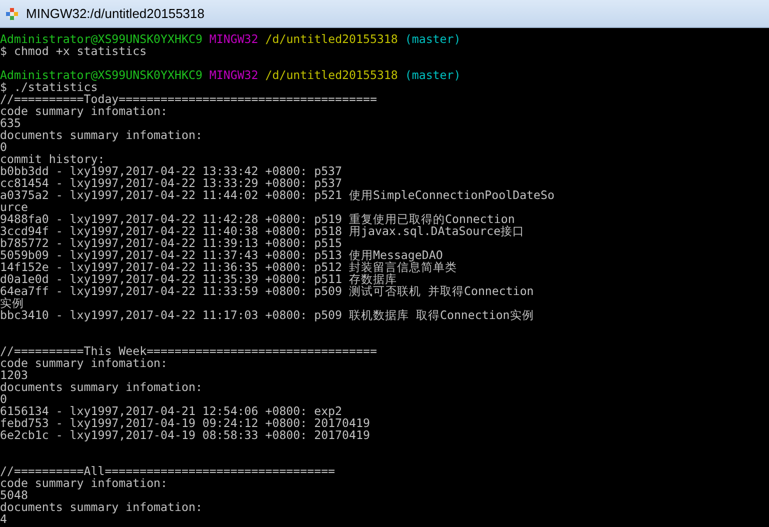  What do you see at coordinates (171, 171) in the screenshot?
I see `terminal-line: b0bb3dd - lxy1997,2017-04-22 13:33:42 +0800: p537` at bounding box center [171, 171].